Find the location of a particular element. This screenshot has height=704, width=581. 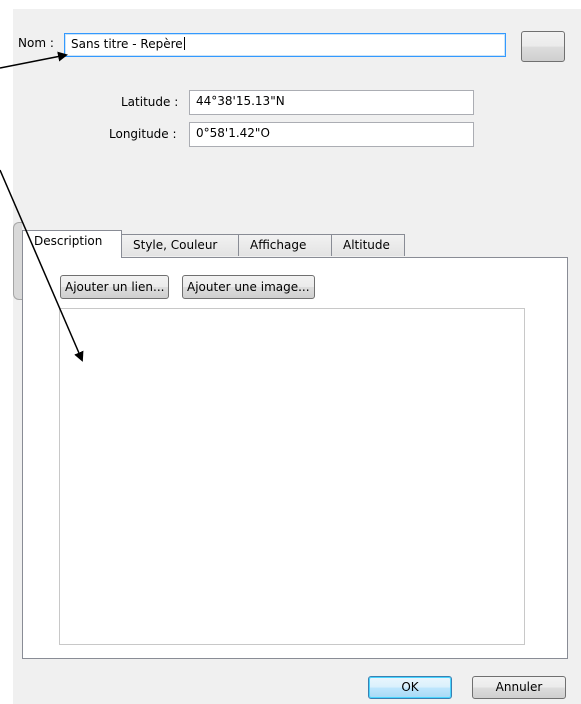

latitude-field: 44°38'15.13"N is located at coordinates (331, 102).